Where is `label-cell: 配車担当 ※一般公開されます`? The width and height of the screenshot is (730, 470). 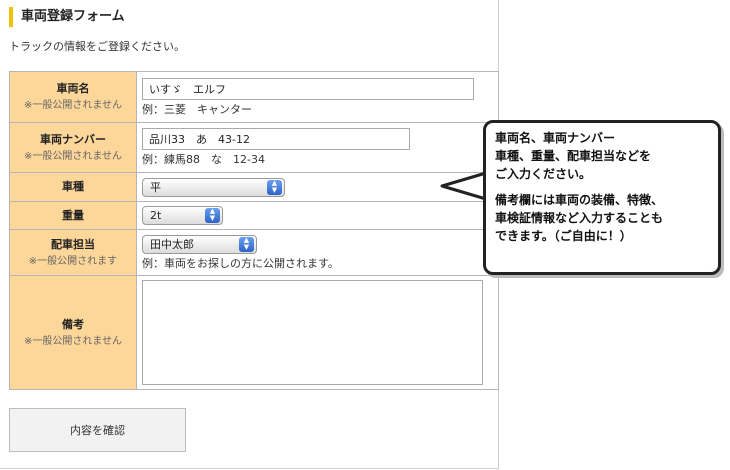
label-cell: 配車担当 ※一般公開されます is located at coordinates (73, 252).